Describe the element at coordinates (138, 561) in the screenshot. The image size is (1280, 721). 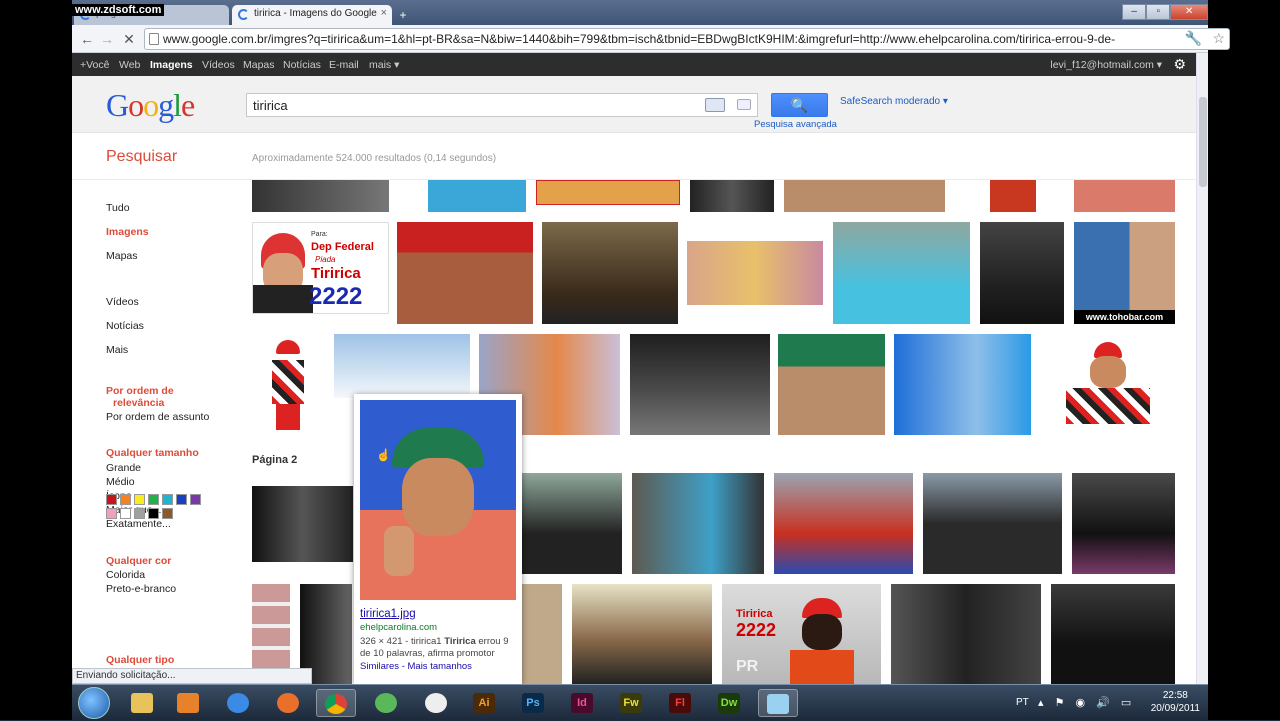
I see `color-any: Qualquer cor` at that location.